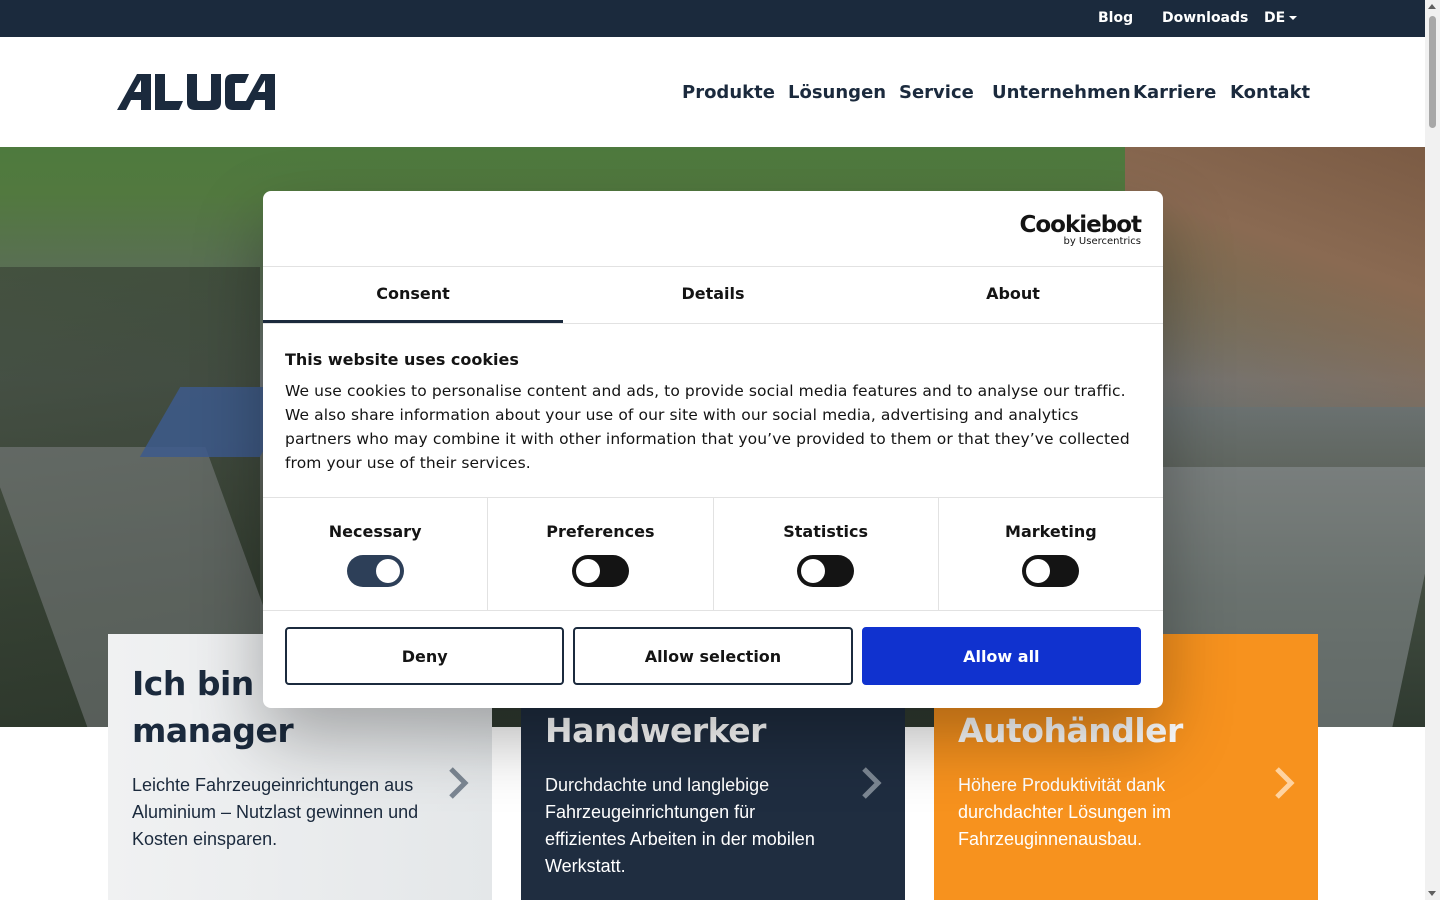 The image size is (1440, 900). Describe the element at coordinates (413, 295) in the screenshot. I see `tab-consent: Consent` at that location.